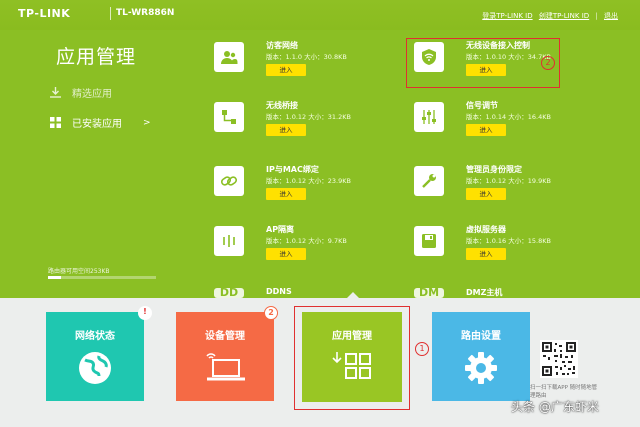 The height and width of the screenshot is (427, 640). What do you see at coordinates (429, 181) in the screenshot?
I see `wrench-icon` at bounding box center [429, 181].